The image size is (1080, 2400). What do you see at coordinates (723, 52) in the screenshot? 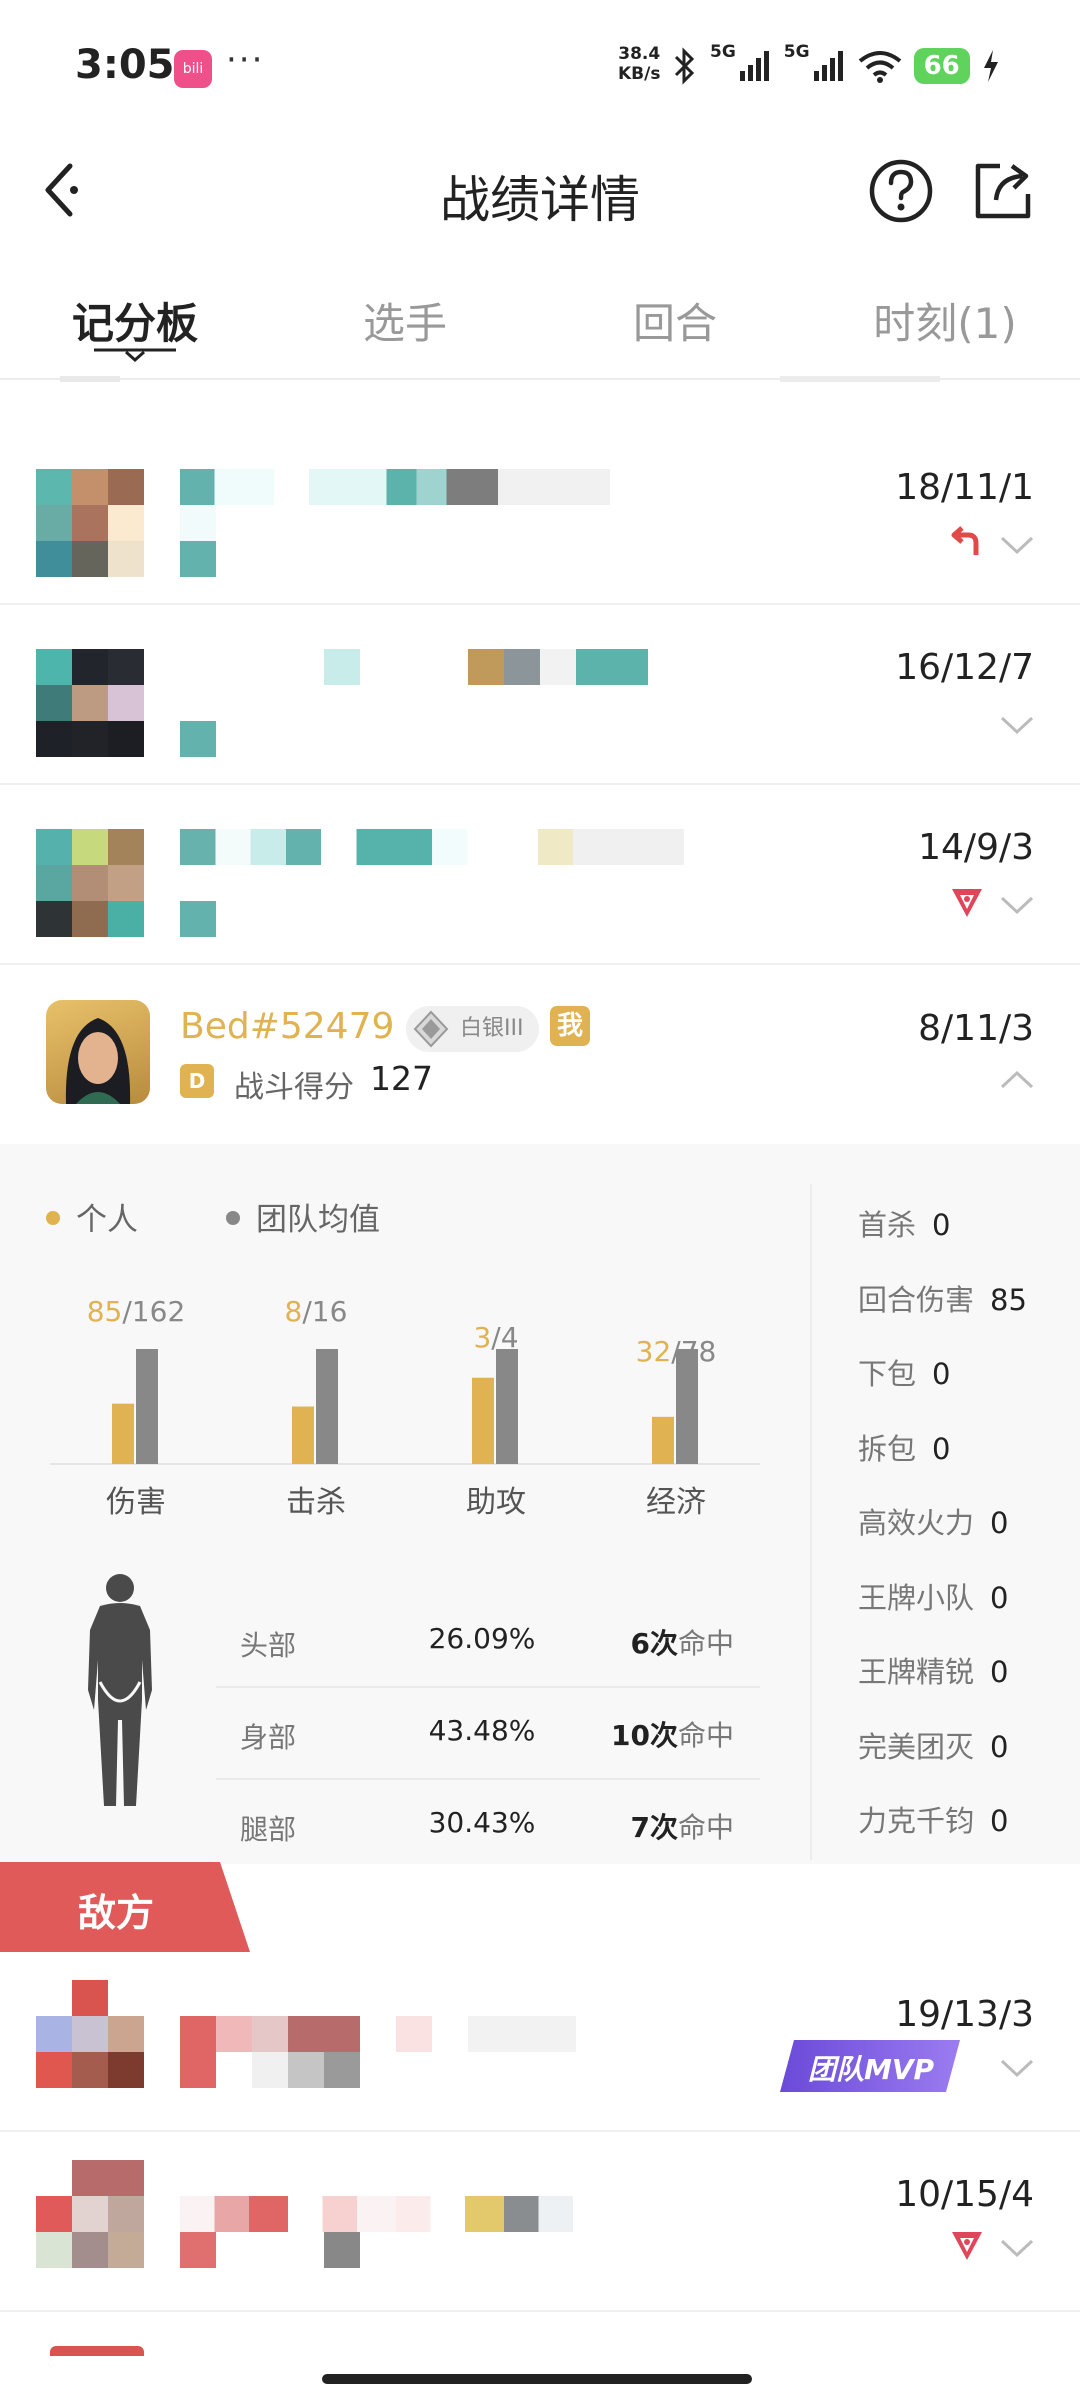
I see `sim1-5g-label: 5G` at bounding box center [723, 52].